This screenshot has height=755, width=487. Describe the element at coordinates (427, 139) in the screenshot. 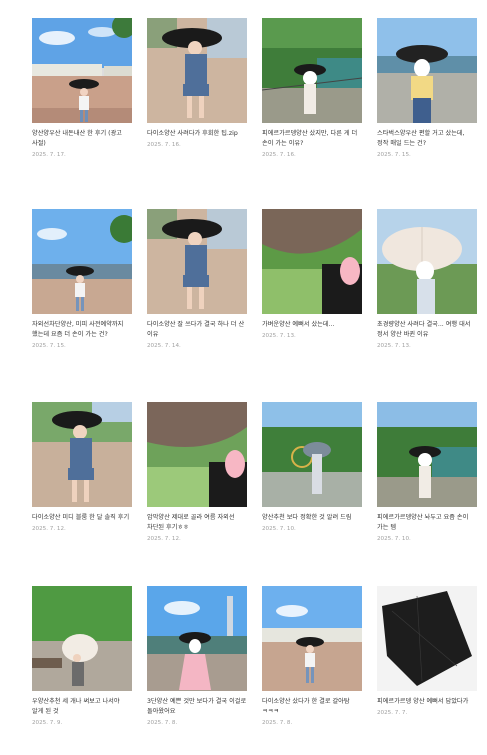

I see `post-title: 스타벅스양우산 편할 거고 샀는데, 정작 매일 드는 건?` at that location.